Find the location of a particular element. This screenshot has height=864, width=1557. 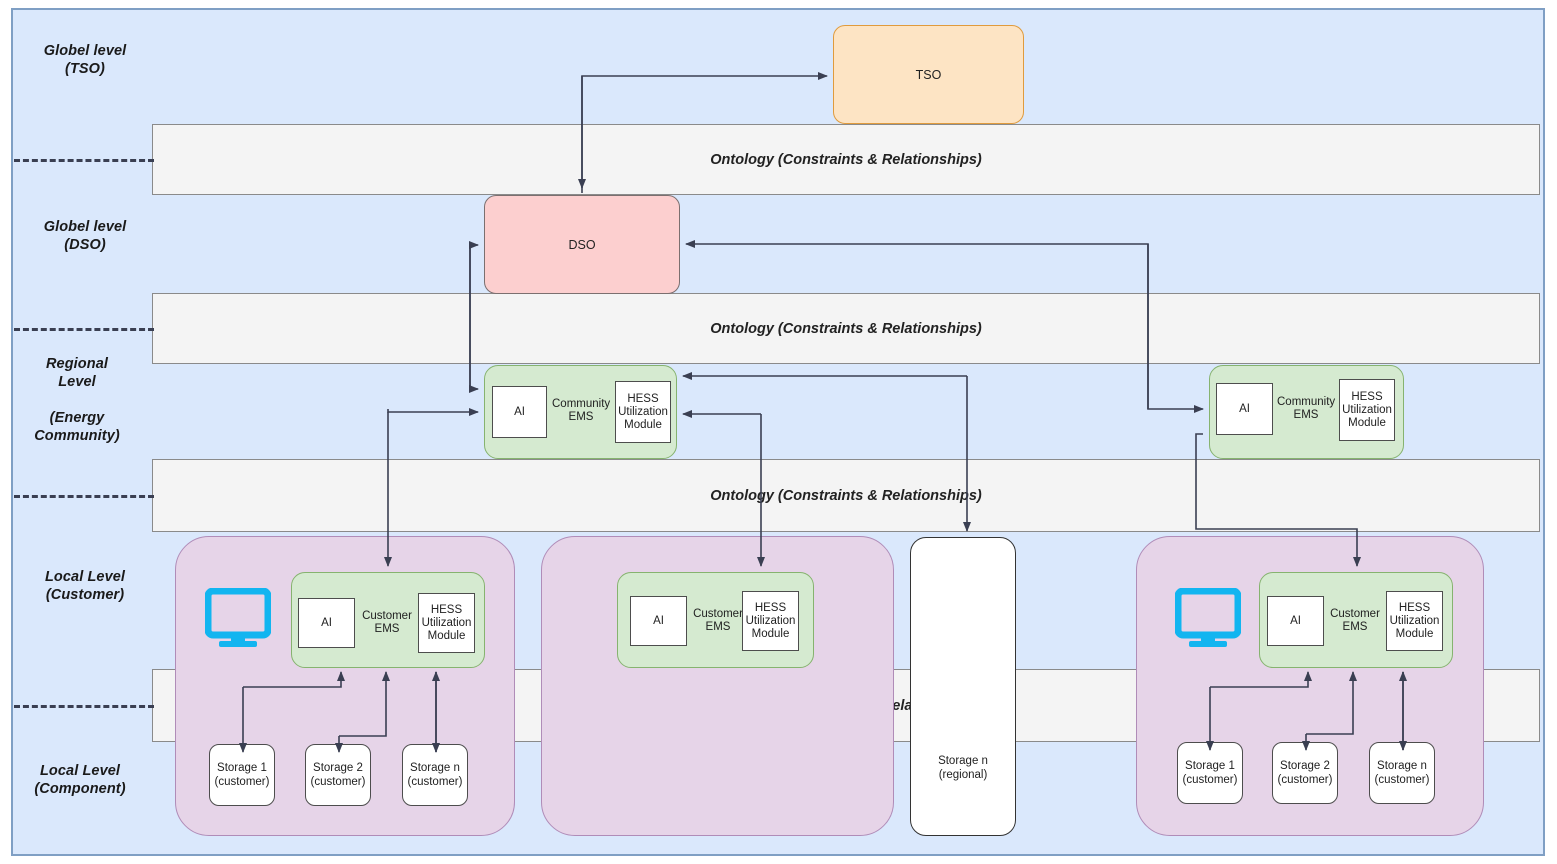

level-label-local-customer: Local Level (Customer) is located at coordinates (85, 586).